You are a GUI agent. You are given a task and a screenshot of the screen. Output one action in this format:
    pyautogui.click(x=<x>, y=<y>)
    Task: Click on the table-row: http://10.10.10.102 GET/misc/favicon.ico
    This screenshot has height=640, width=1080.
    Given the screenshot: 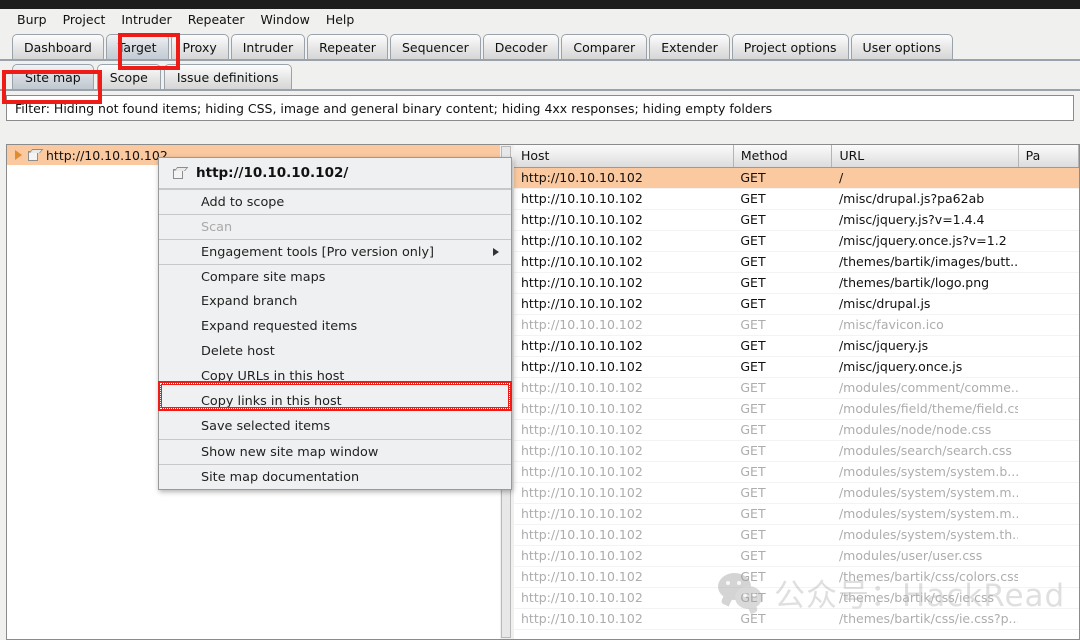 What is the action you would take?
    pyautogui.click(x=796, y=325)
    